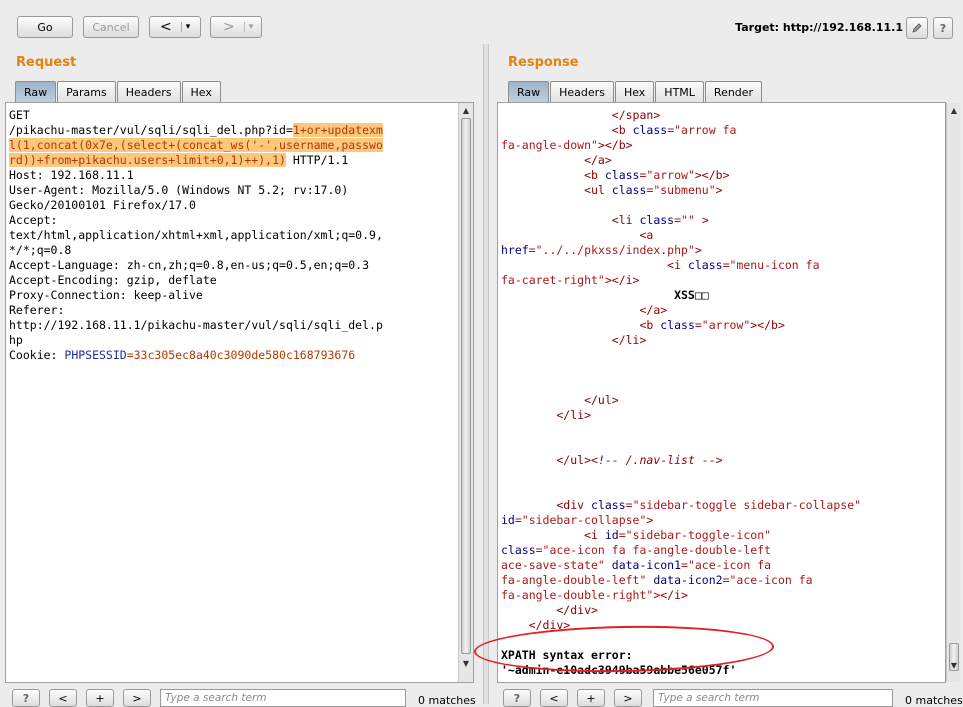 The height and width of the screenshot is (707, 963). I want to click on cookie-name: PHPSESSID, so click(95, 355).